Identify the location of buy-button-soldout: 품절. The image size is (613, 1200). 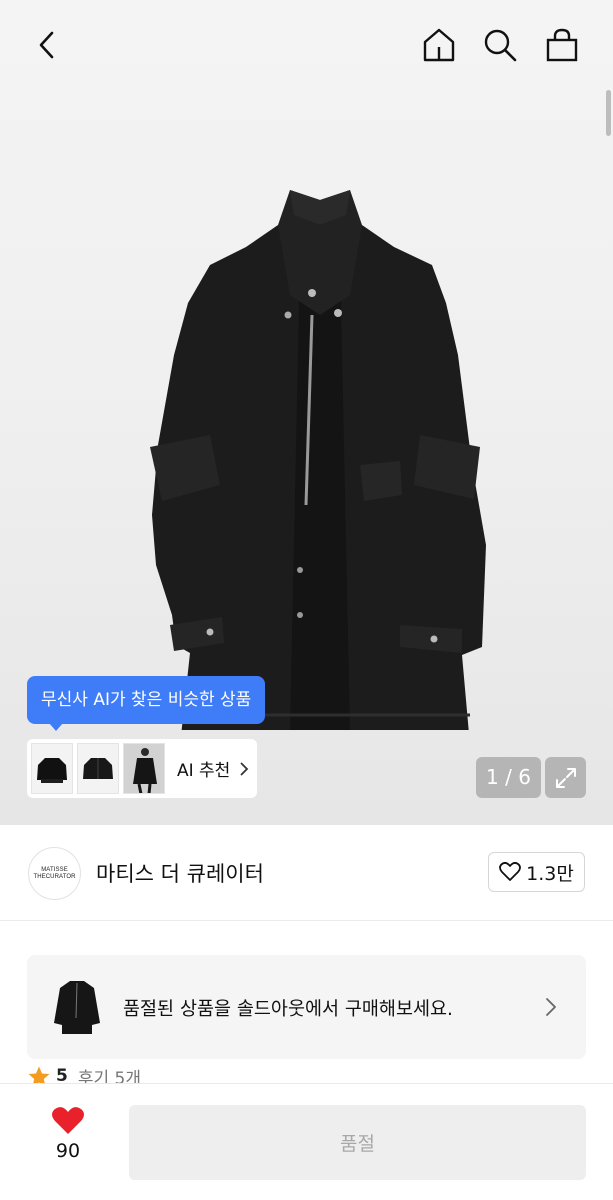
(357, 1142).